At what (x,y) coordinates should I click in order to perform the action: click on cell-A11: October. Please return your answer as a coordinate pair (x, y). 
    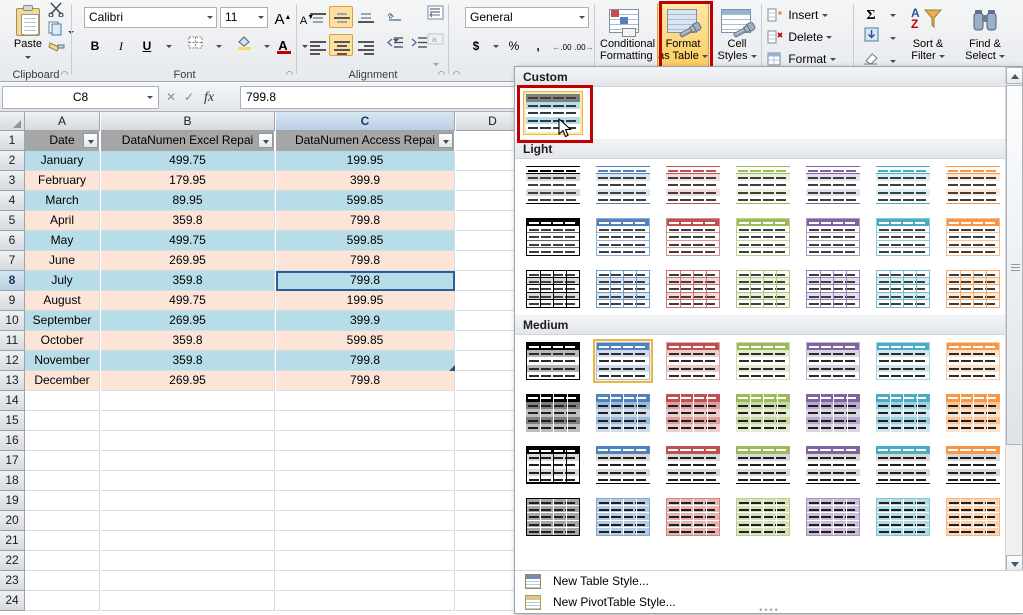
    Looking at the image, I should click on (62, 341).